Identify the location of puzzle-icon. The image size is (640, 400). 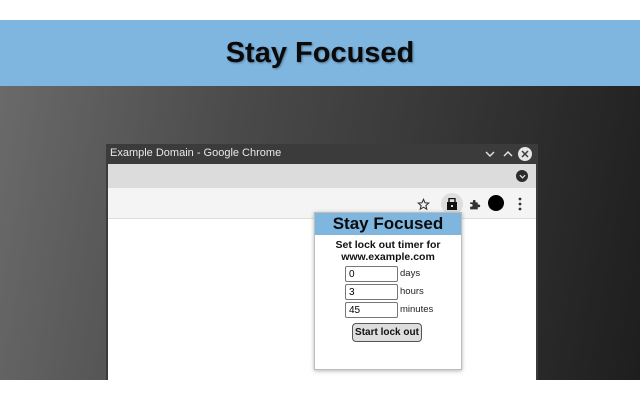
(474, 204).